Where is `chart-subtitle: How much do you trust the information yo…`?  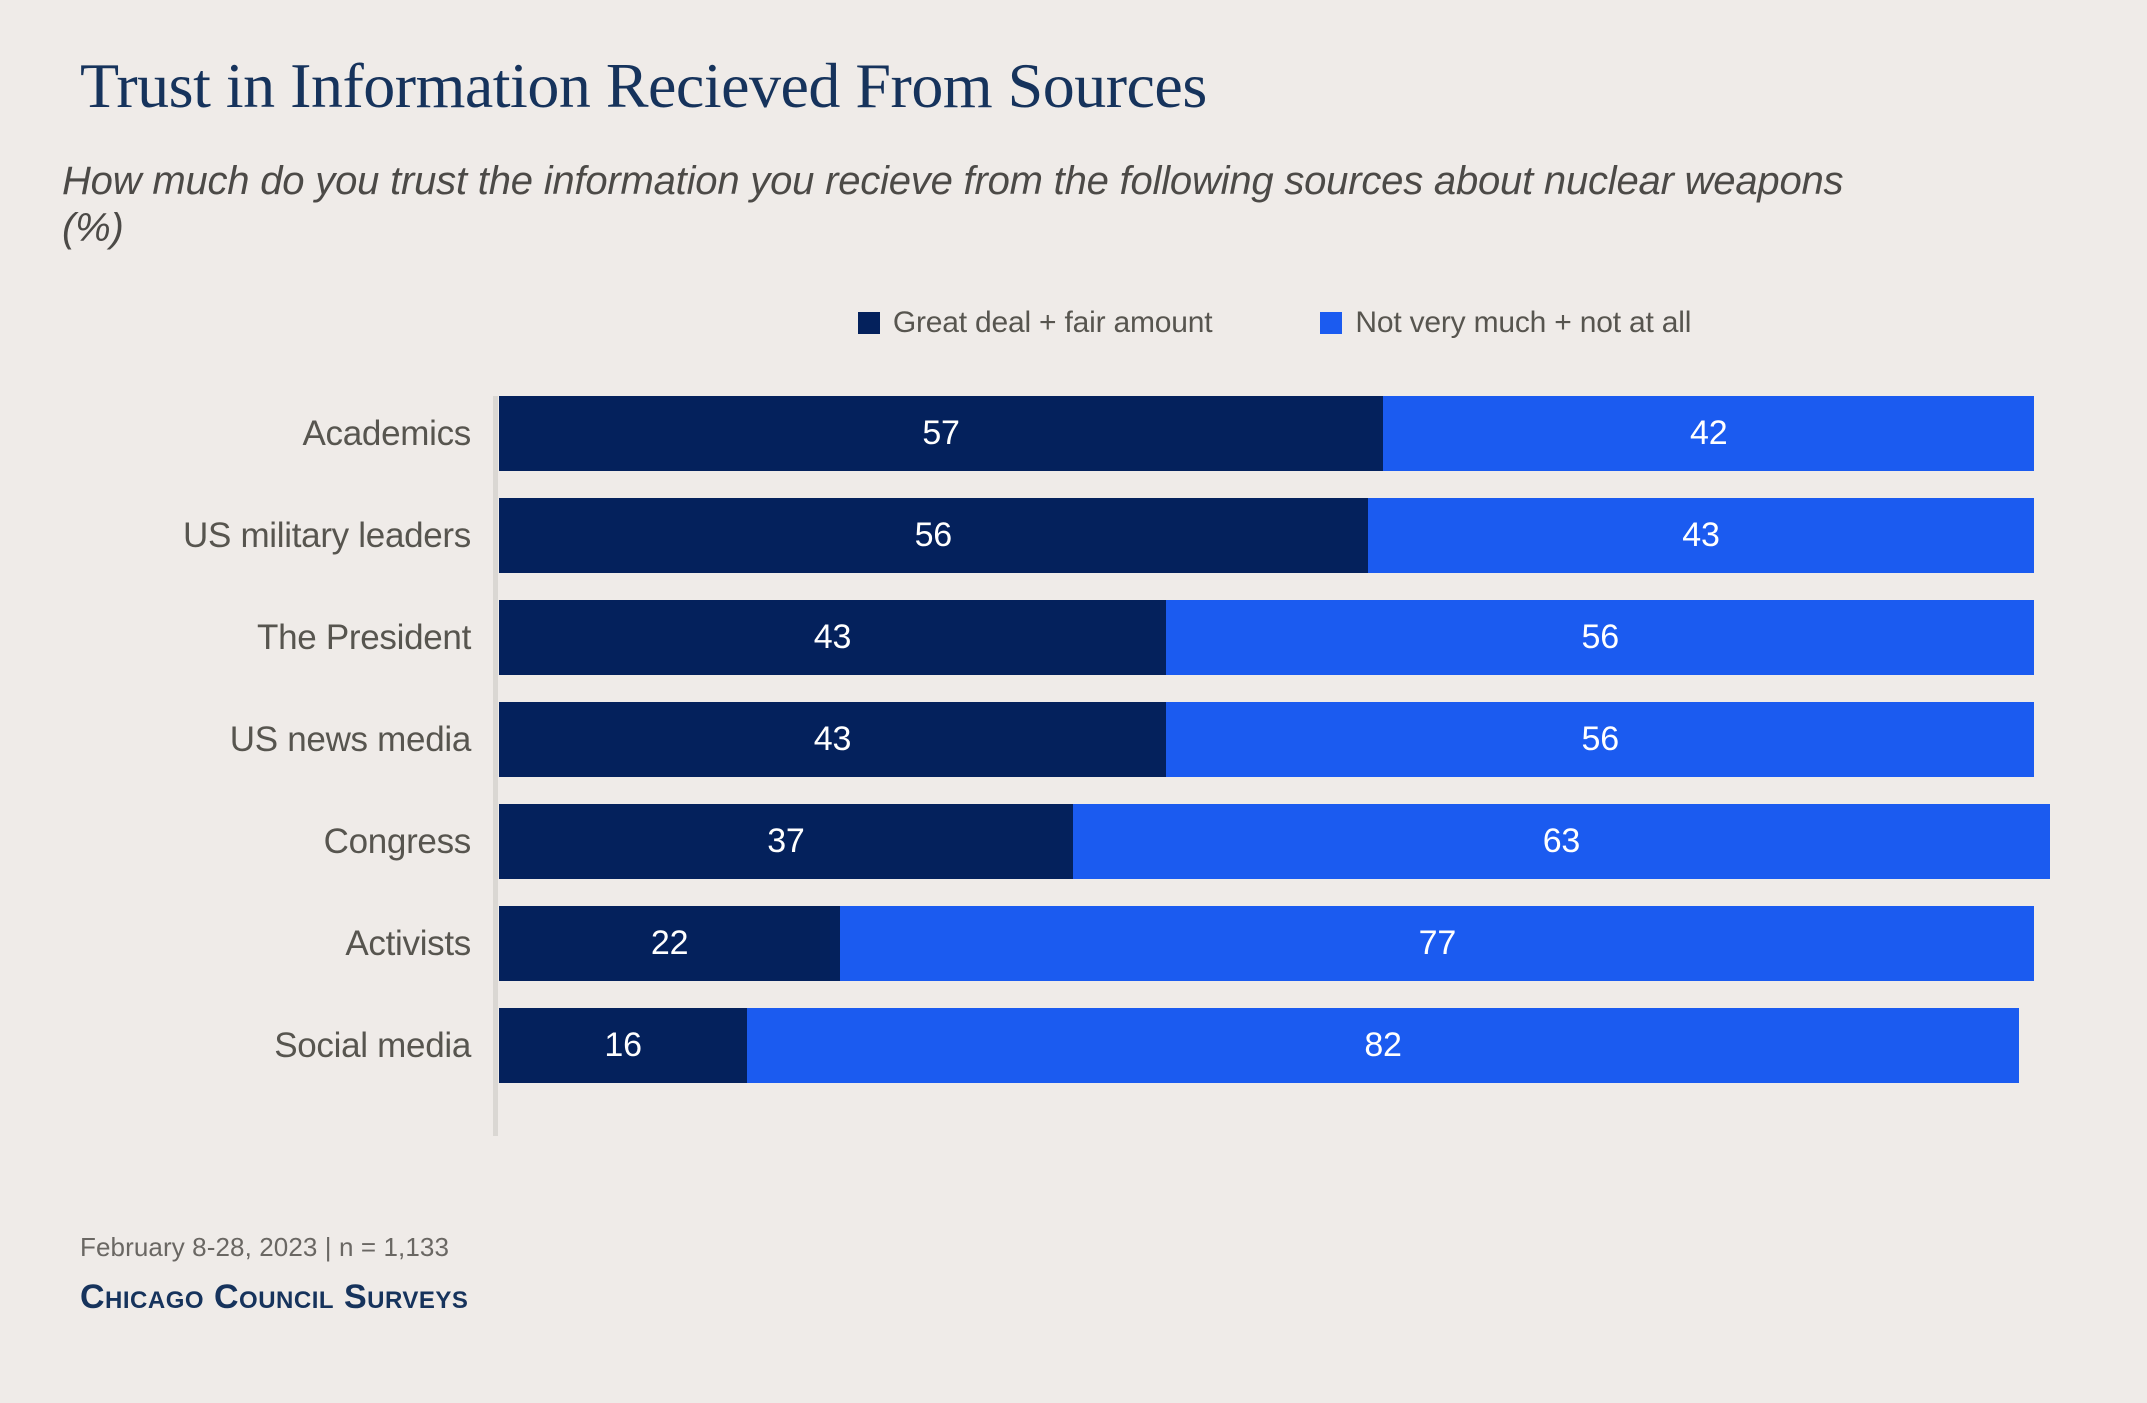
chart-subtitle: How much do you trust the information yo… is located at coordinates (953, 205).